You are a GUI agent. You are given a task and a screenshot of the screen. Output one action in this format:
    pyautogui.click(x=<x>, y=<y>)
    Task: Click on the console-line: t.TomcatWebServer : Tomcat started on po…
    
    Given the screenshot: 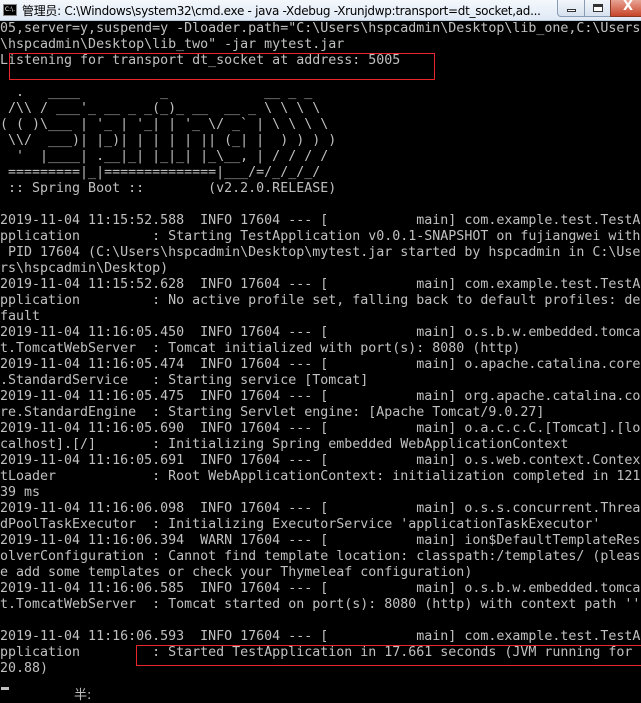 What is the action you would take?
    pyautogui.click(x=320, y=604)
    